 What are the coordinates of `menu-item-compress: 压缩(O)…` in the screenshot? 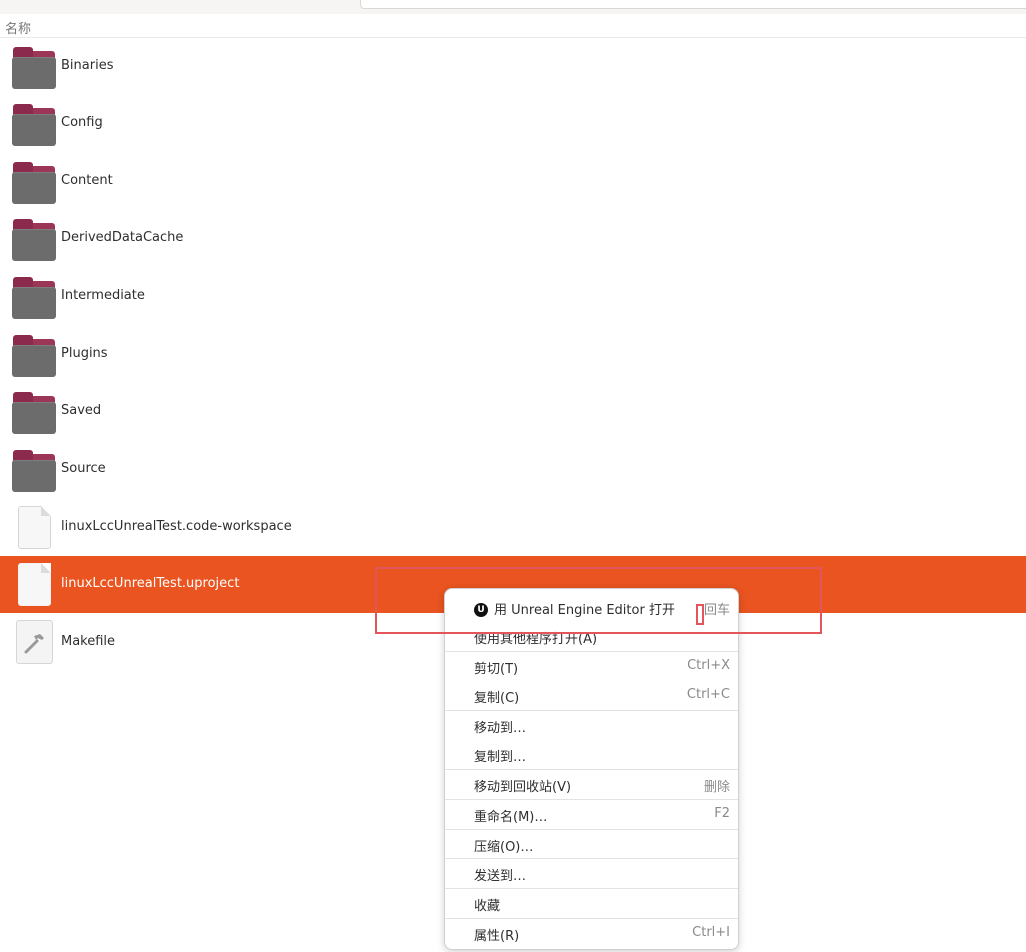 It's located at (591, 844).